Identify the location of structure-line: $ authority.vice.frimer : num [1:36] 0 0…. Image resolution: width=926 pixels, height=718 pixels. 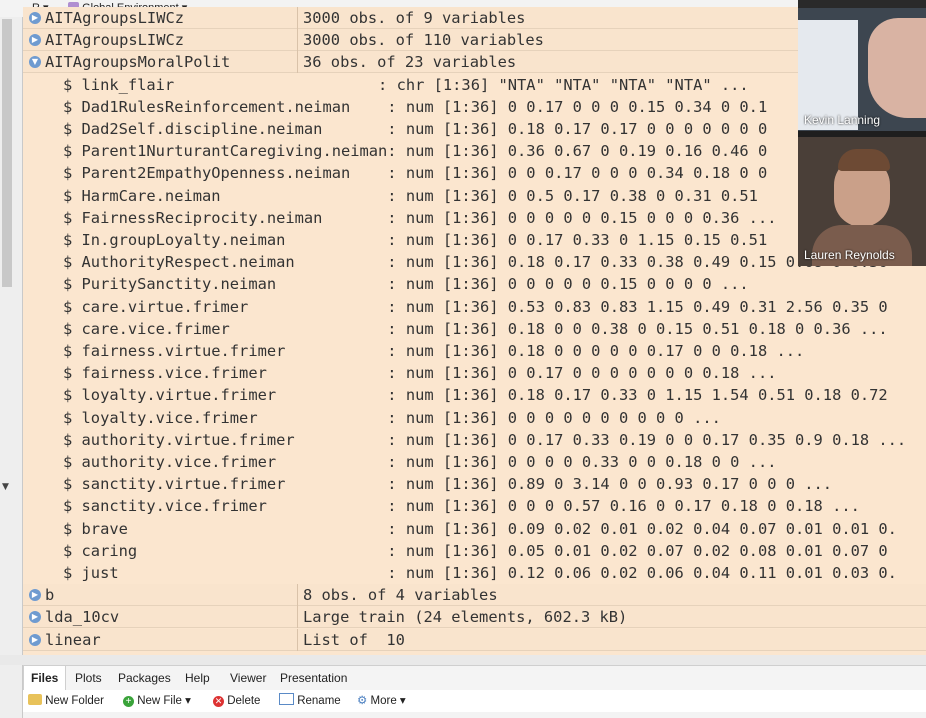
(420, 462).